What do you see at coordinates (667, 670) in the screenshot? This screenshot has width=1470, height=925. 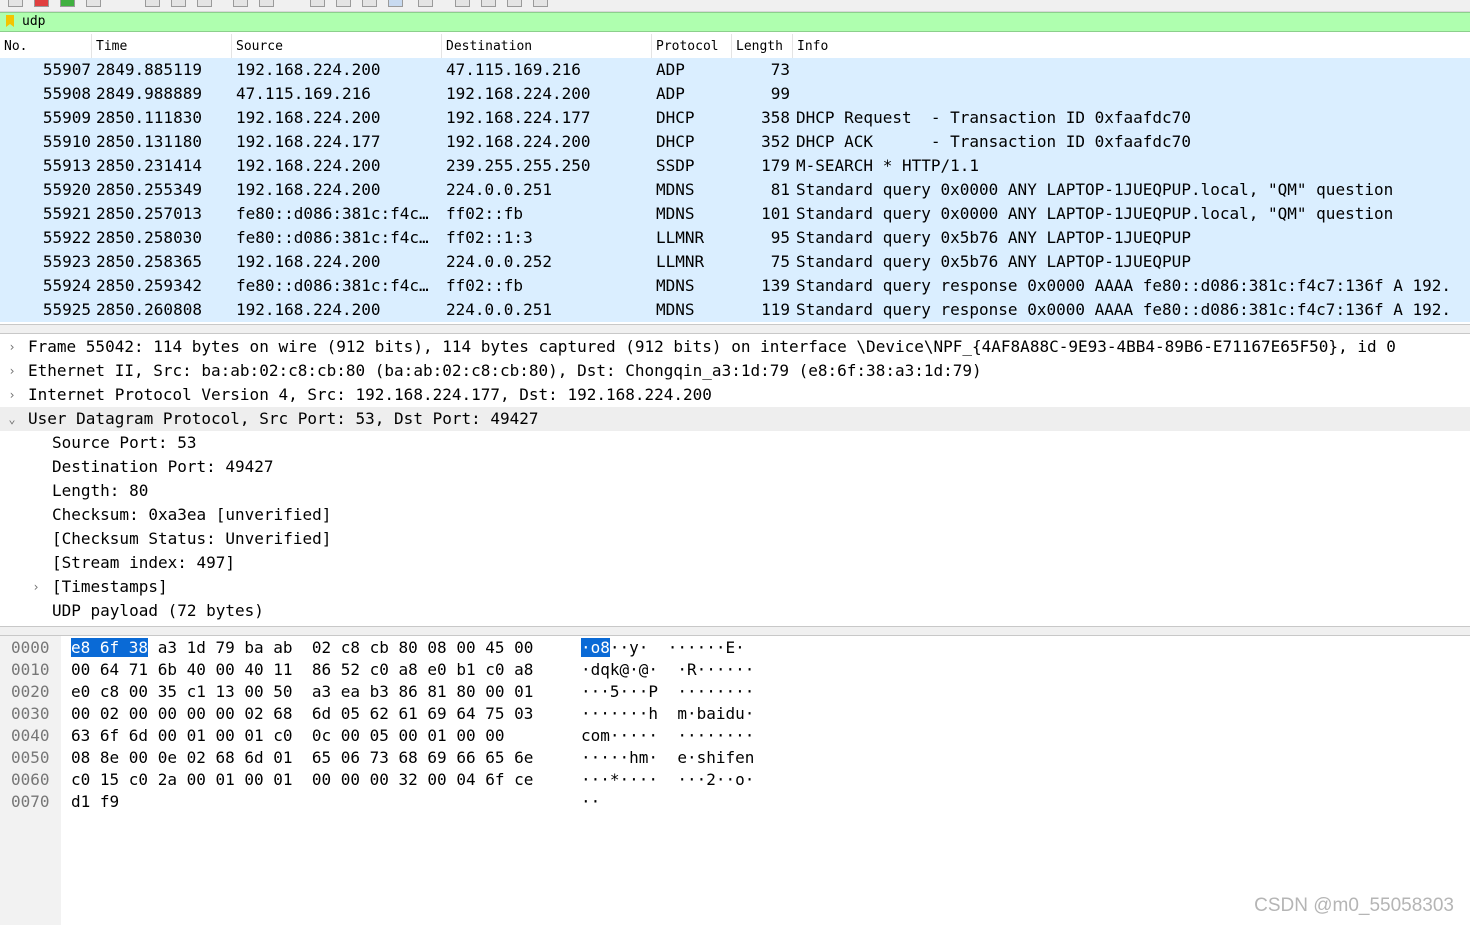 I see `ascii-bytes: ·dqk@·@· ·R······` at bounding box center [667, 670].